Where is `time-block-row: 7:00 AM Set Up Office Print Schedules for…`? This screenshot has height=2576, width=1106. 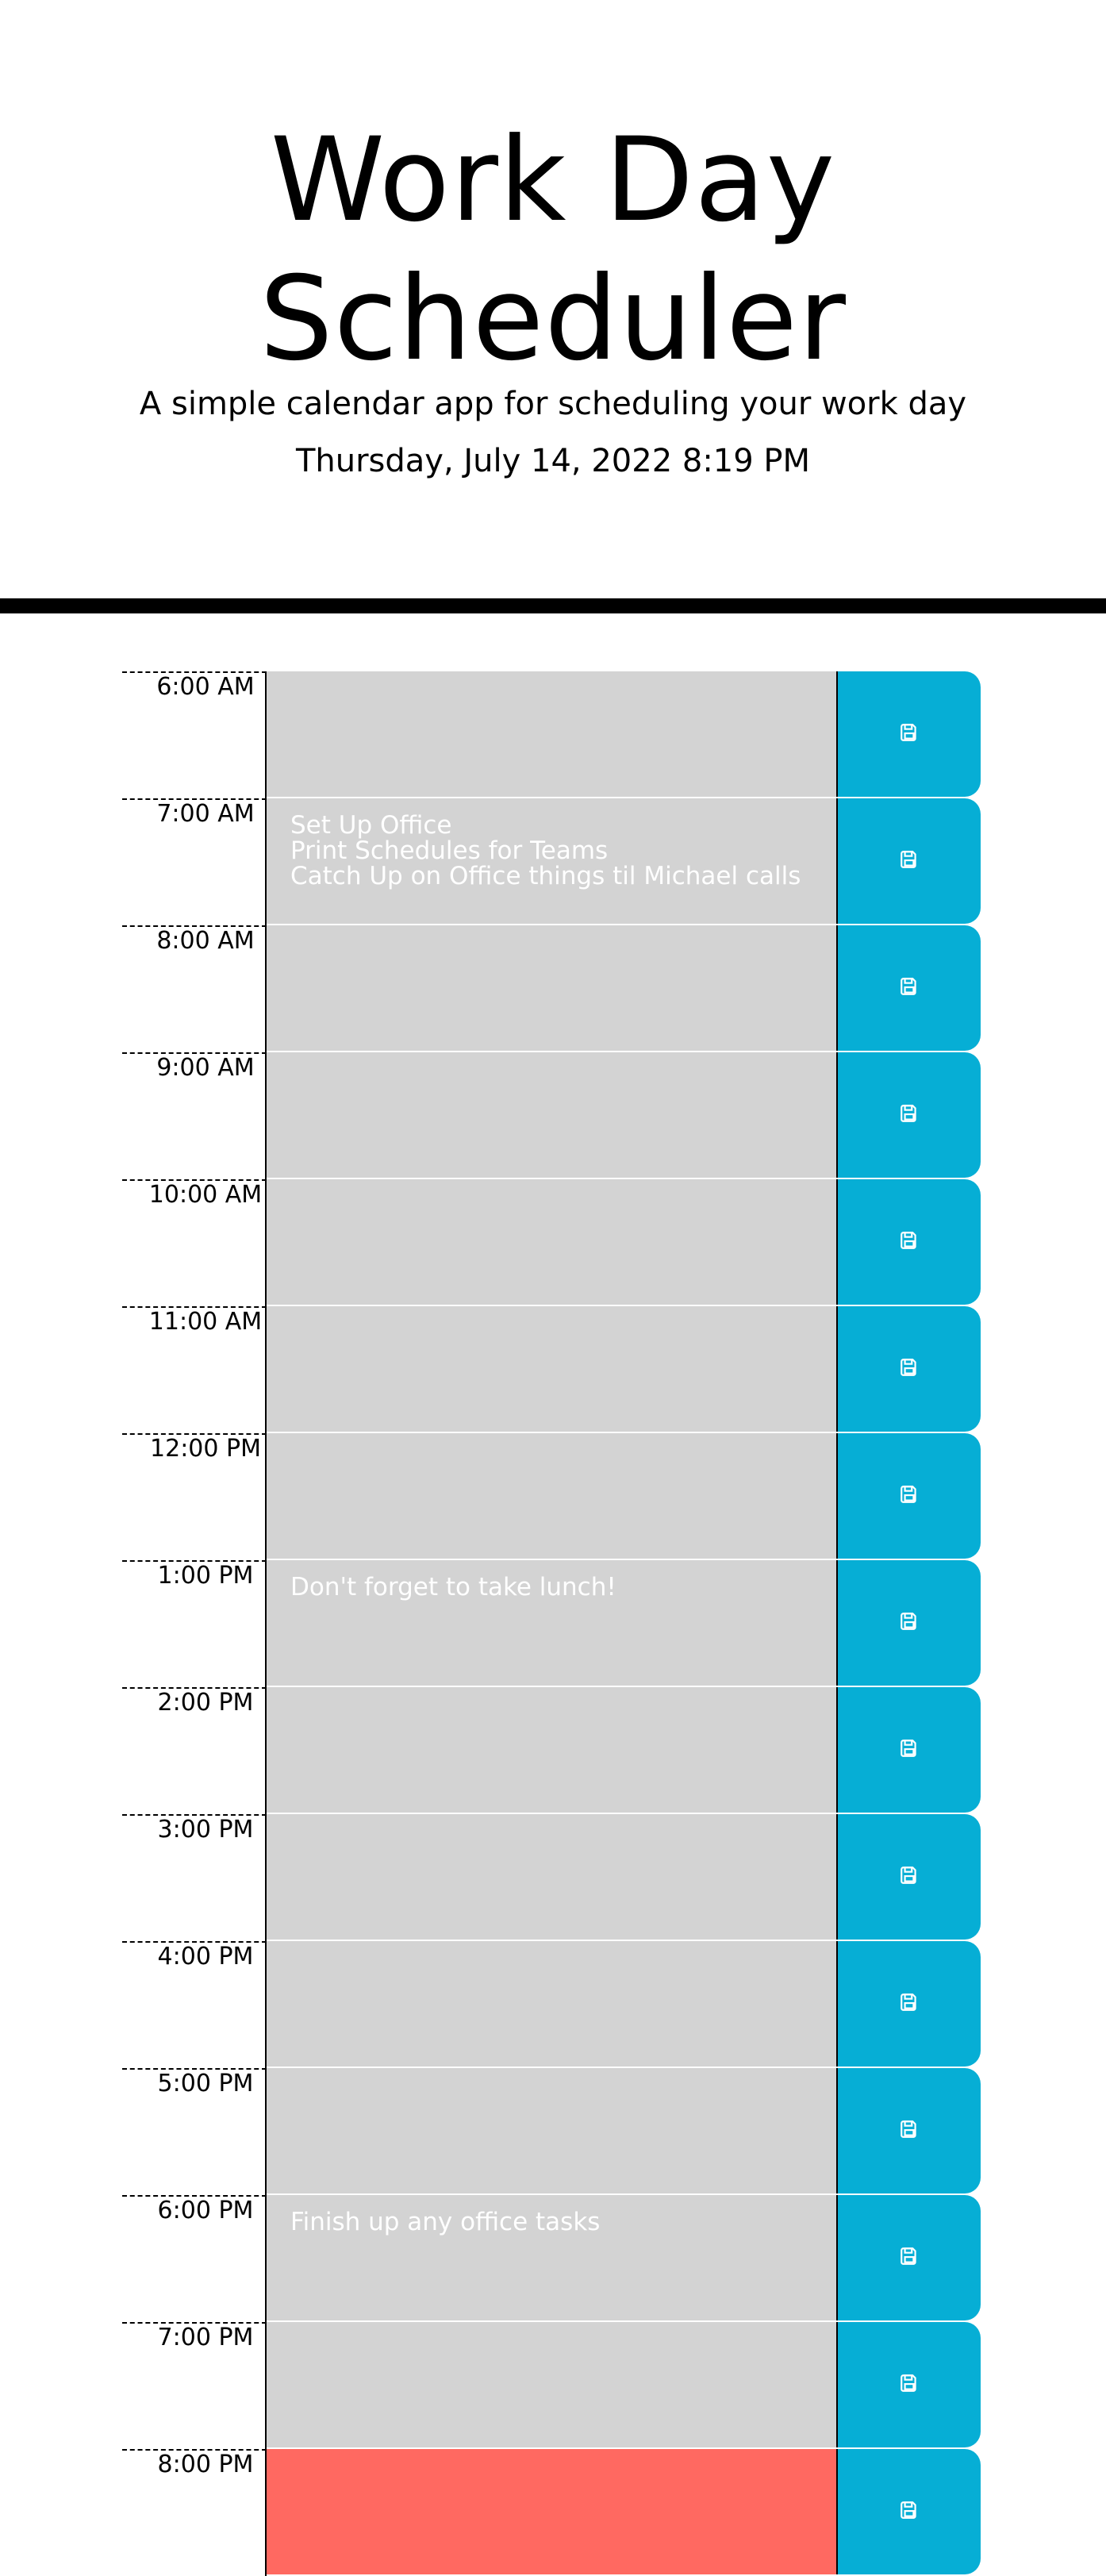 time-block-row: 7:00 AM Set Up Office Print Schedules for… is located at coordinates (552, 861).